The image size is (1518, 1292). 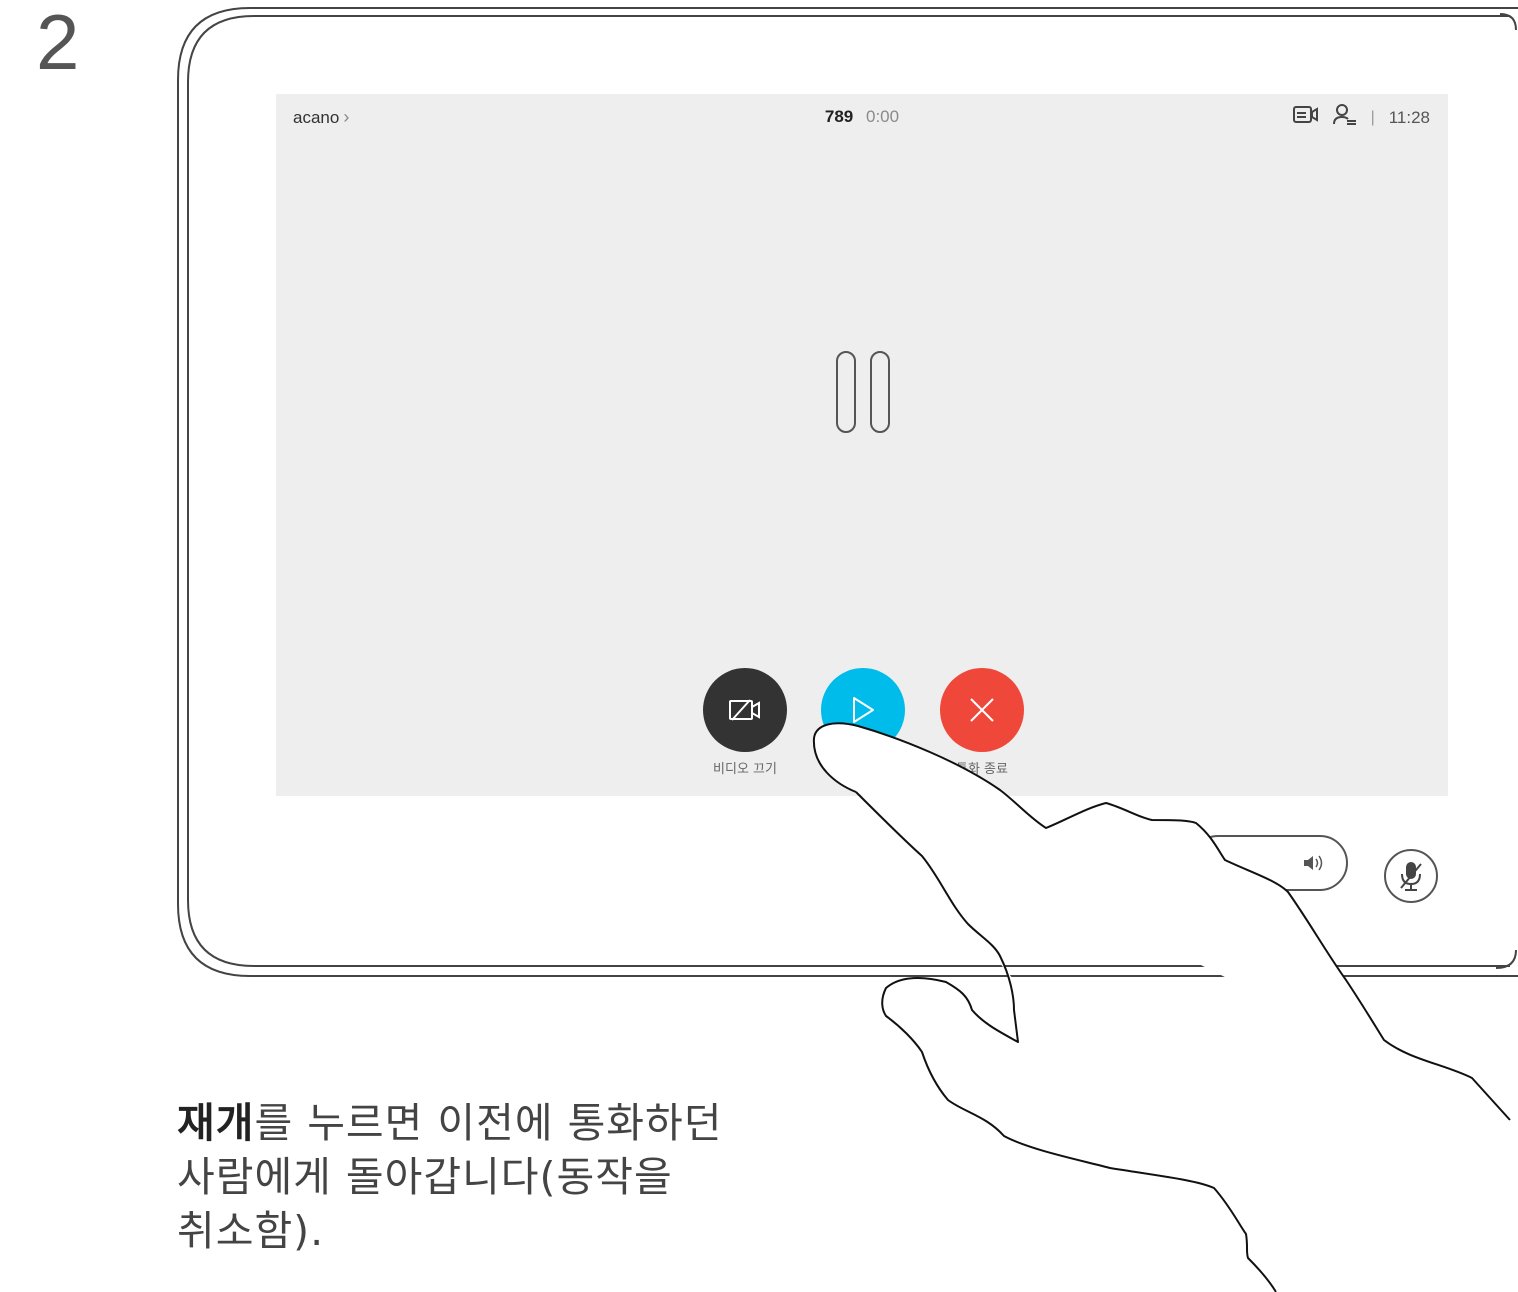 I want to click on instruction-caption: 재개를 누르면 이전에 통화하던 사람에게 돌아갑니다(동작을 취소함)., so click(x=527, y=1177).